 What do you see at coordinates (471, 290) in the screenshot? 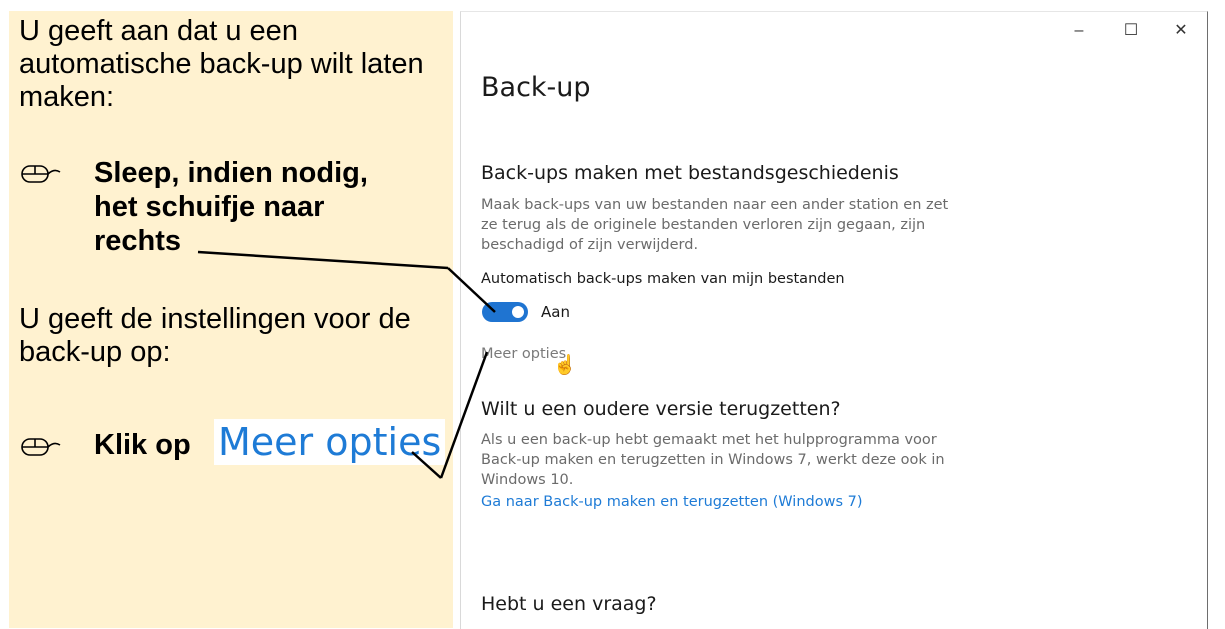
I see `callout-line-toggle-diag` at bounding box center [471, 290].